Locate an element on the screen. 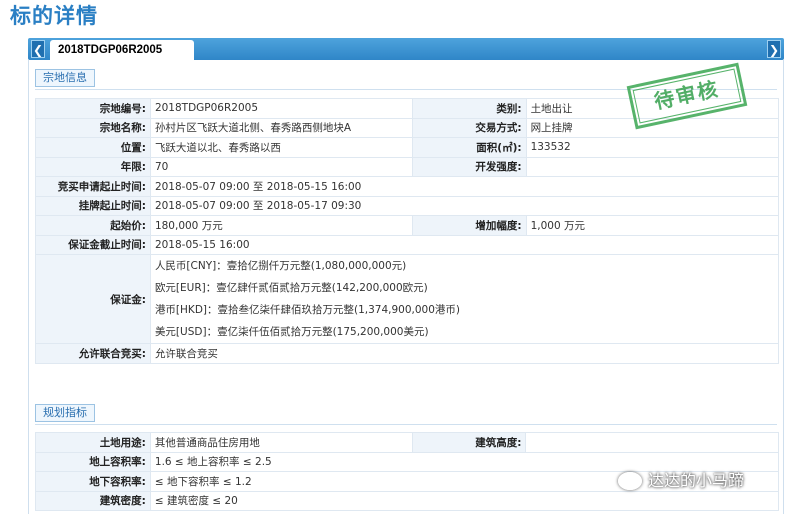  section-label-planning: 规划指标 is located at coordinates (65, 413).